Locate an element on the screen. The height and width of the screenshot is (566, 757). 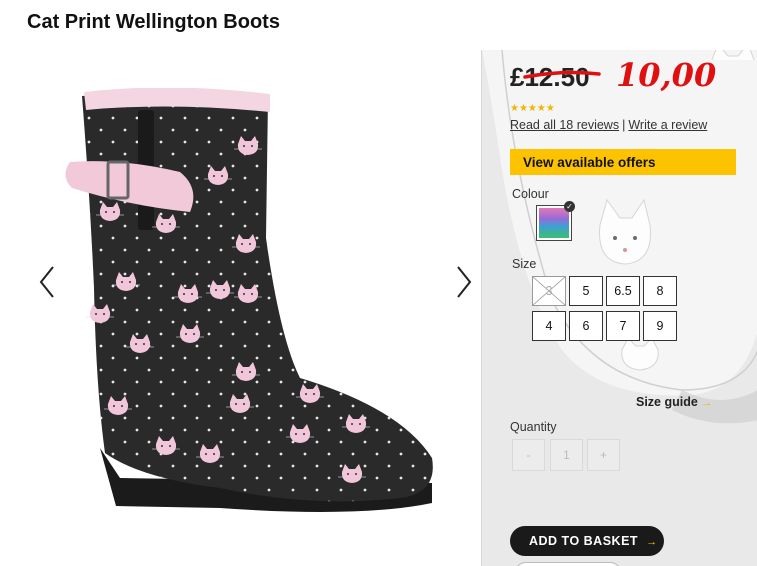
size-guide-label: Size guide is located at coordinates (667, 402).